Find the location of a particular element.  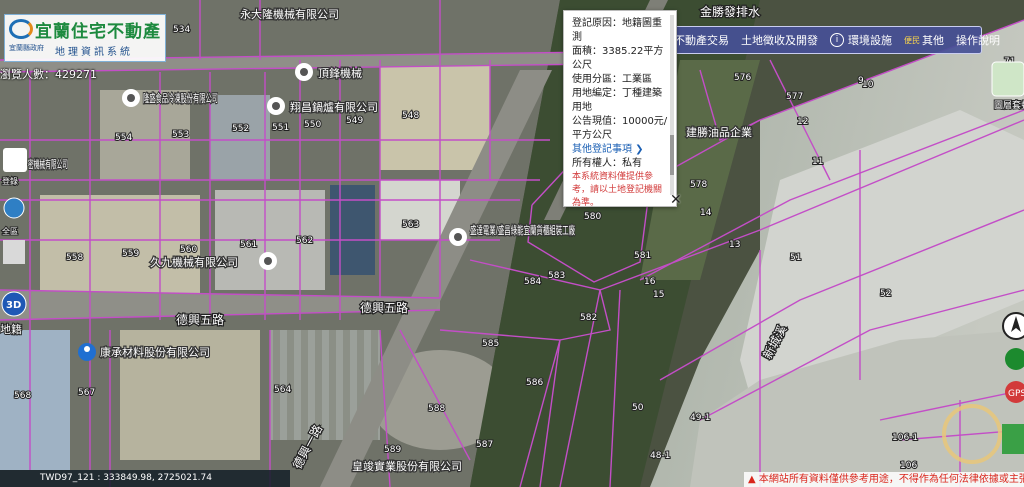

parcel-number: 588 is located at coordinates (436, 409).